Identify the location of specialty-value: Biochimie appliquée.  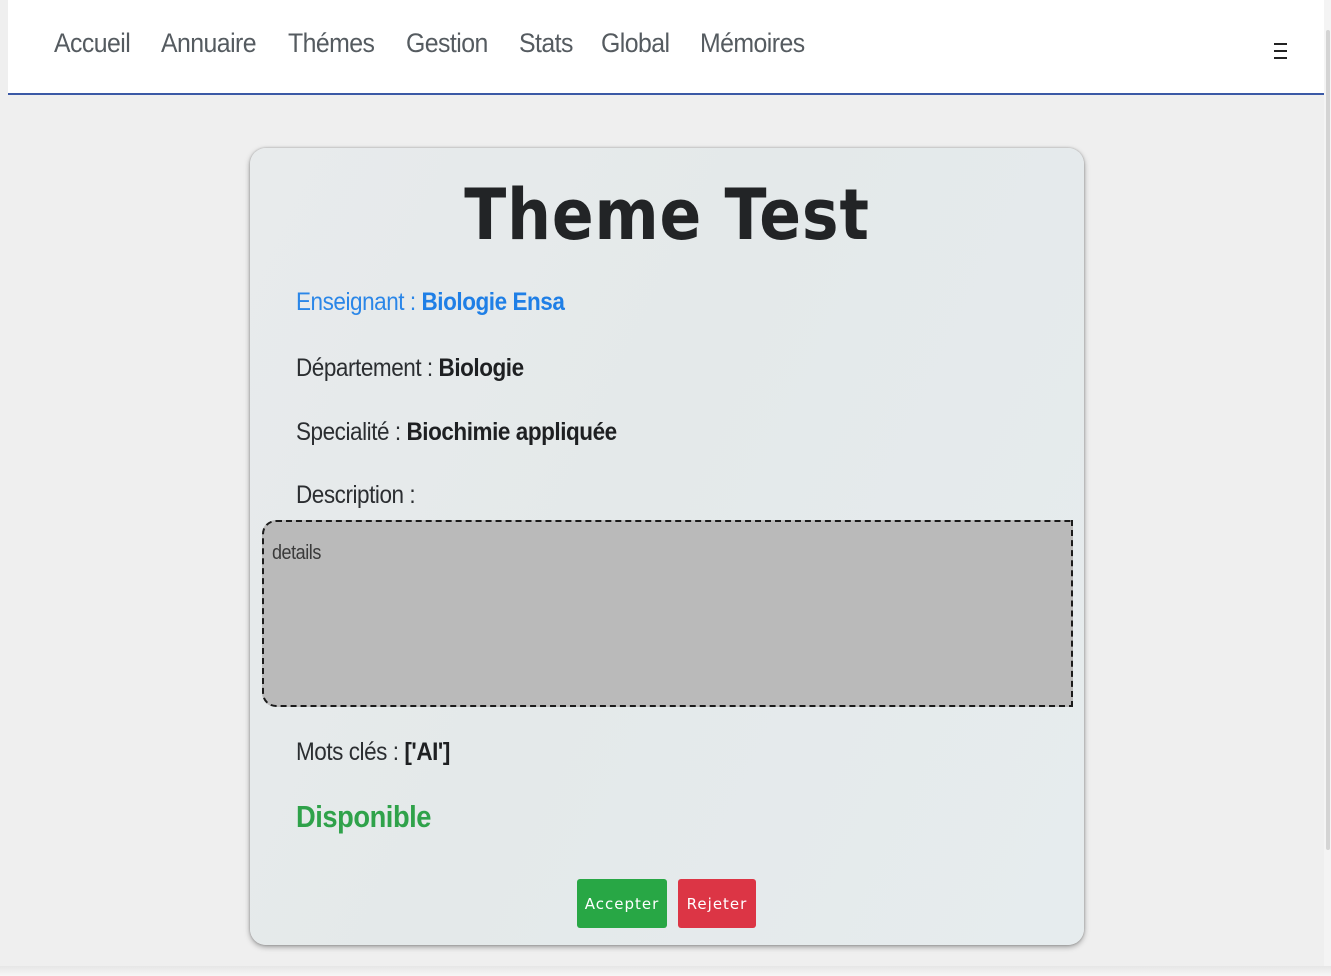
(511, 432).